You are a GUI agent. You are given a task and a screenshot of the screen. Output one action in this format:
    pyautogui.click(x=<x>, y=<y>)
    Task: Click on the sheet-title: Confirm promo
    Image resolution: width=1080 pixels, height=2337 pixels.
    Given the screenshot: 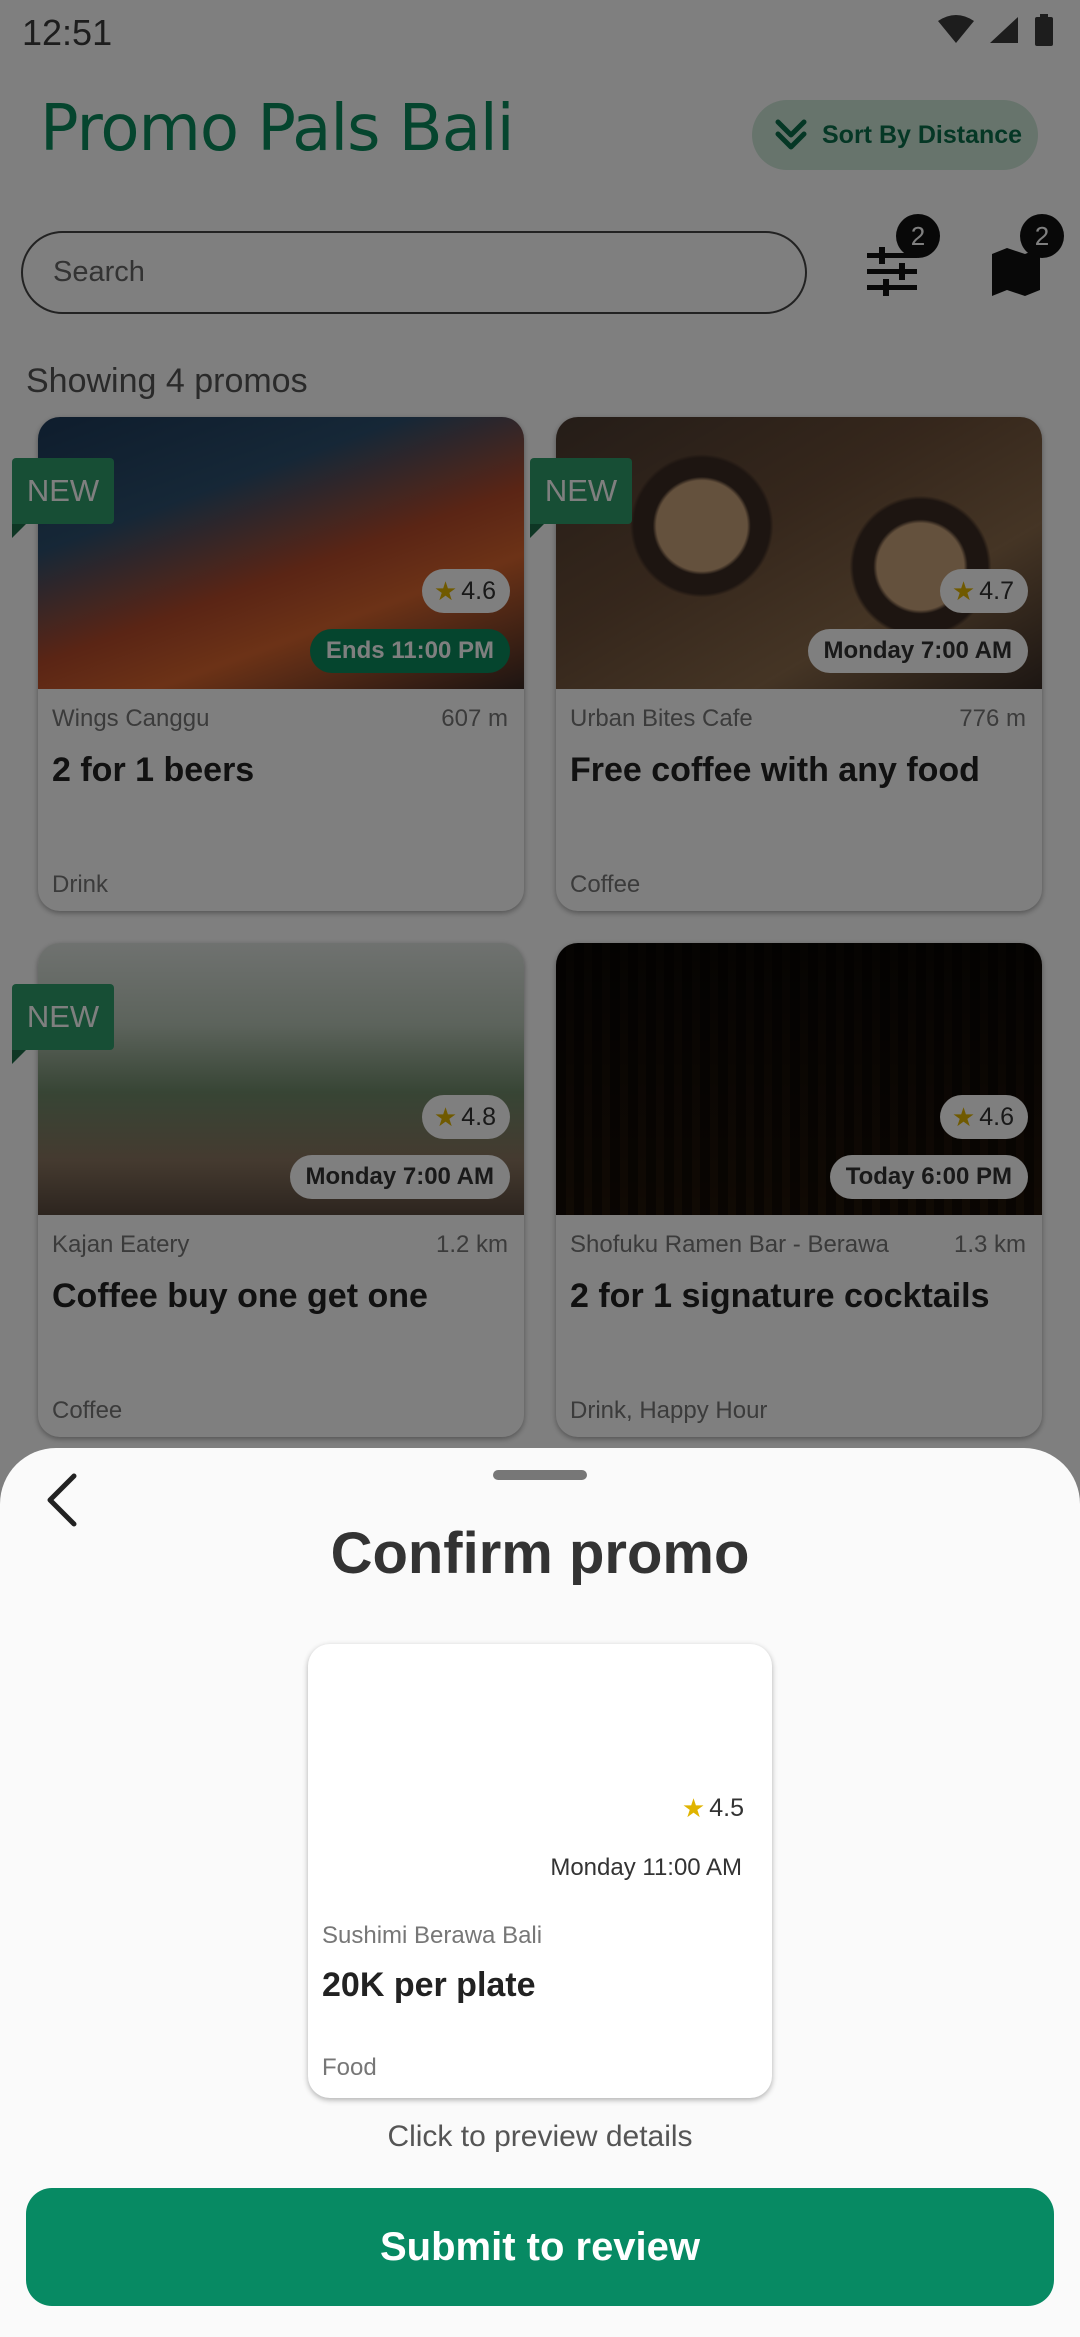 What is the action you would take?
    pyautogui.click(x=540, y=1553)
    